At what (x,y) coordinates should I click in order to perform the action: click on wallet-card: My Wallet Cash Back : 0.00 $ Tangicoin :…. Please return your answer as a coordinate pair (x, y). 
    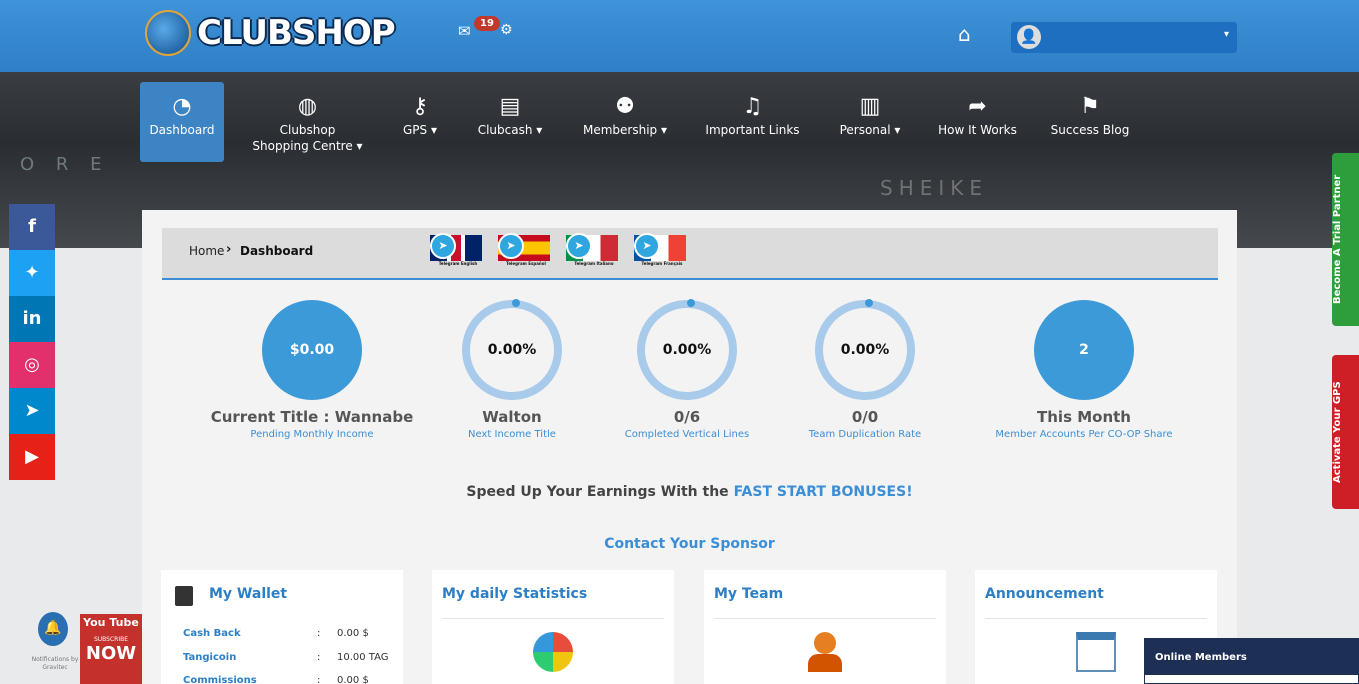
    Looking at the image, I should click on (282, 627).